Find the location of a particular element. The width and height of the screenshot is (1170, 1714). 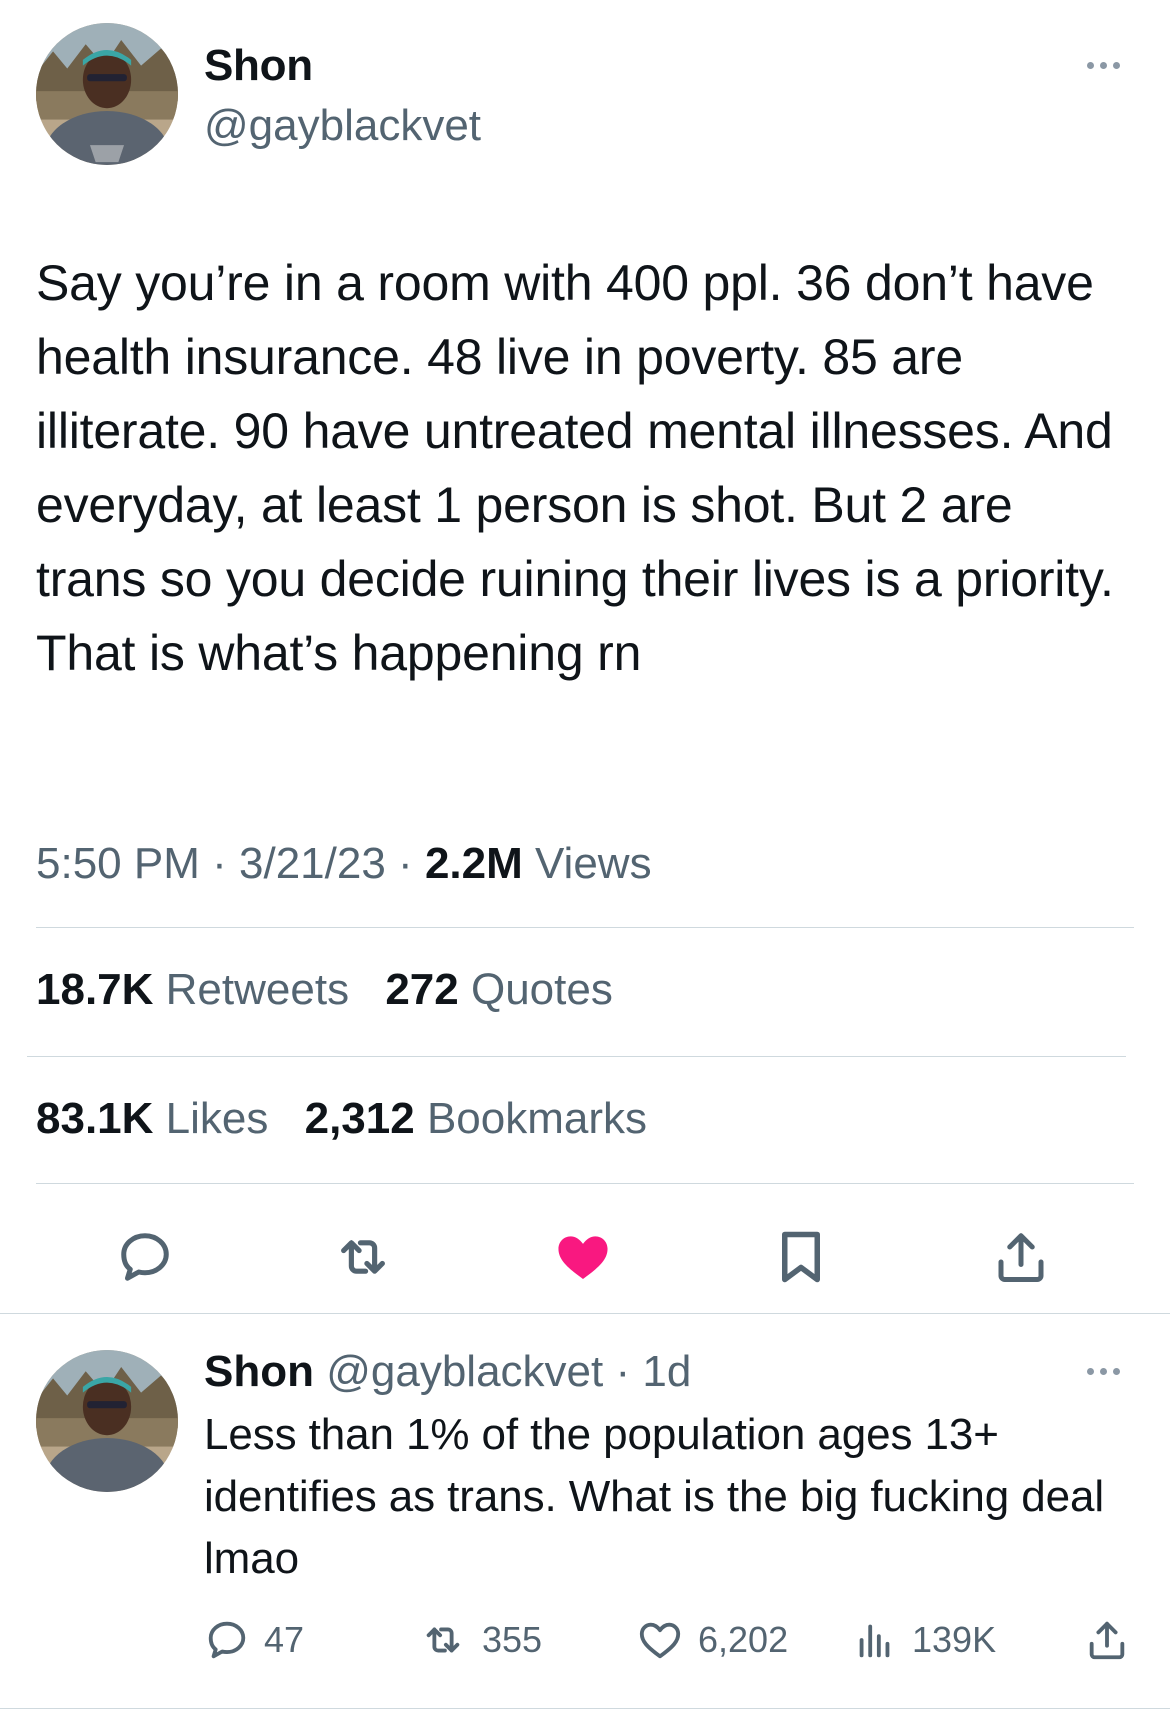

retweets-count: 18.7K is located at coordinates (95, 989).